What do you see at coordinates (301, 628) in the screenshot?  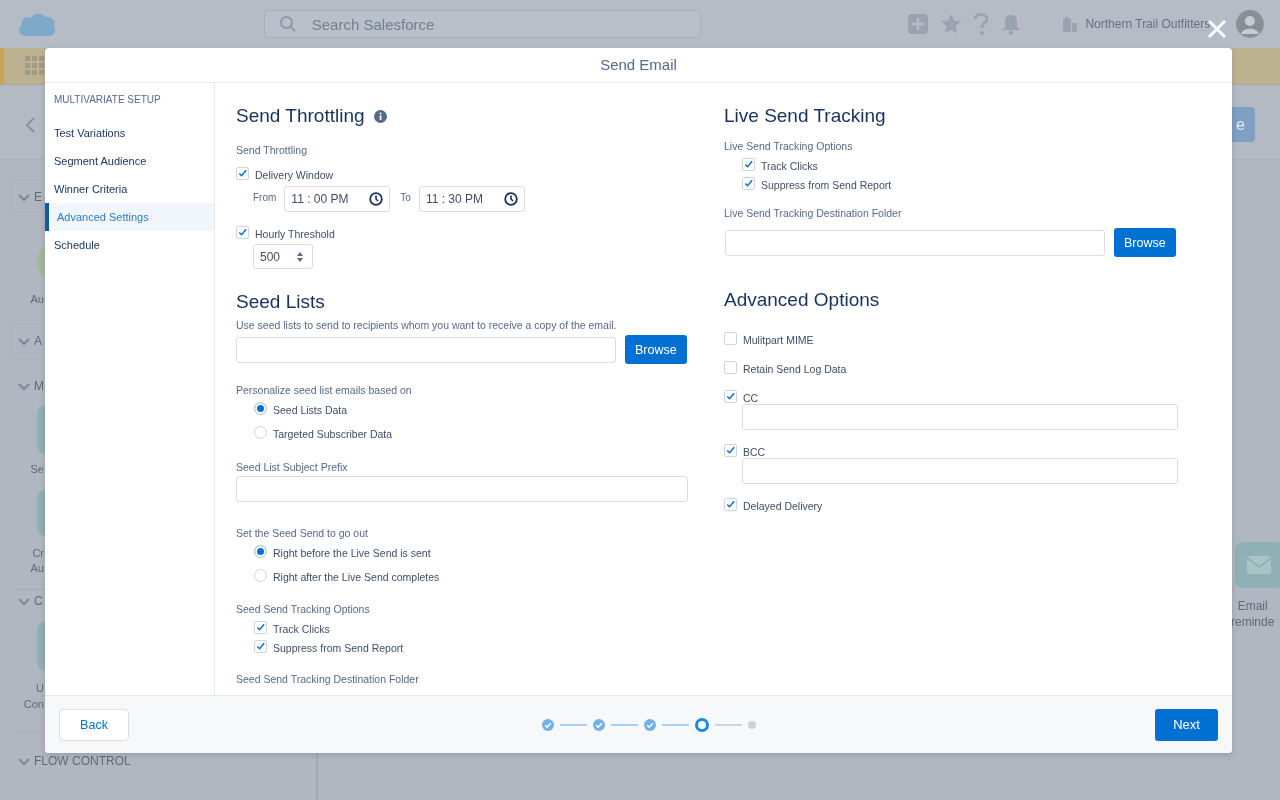 I see `checkbox-label: Track Clicks` at bounding box center [301, 628].